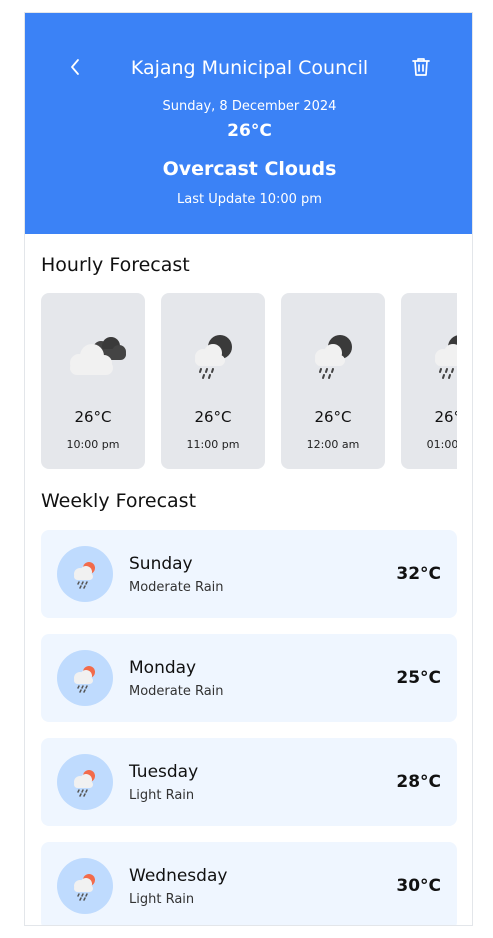  I want to click on weekly-item: Sunday Moderate Rain 32°C, so click(249, 574).